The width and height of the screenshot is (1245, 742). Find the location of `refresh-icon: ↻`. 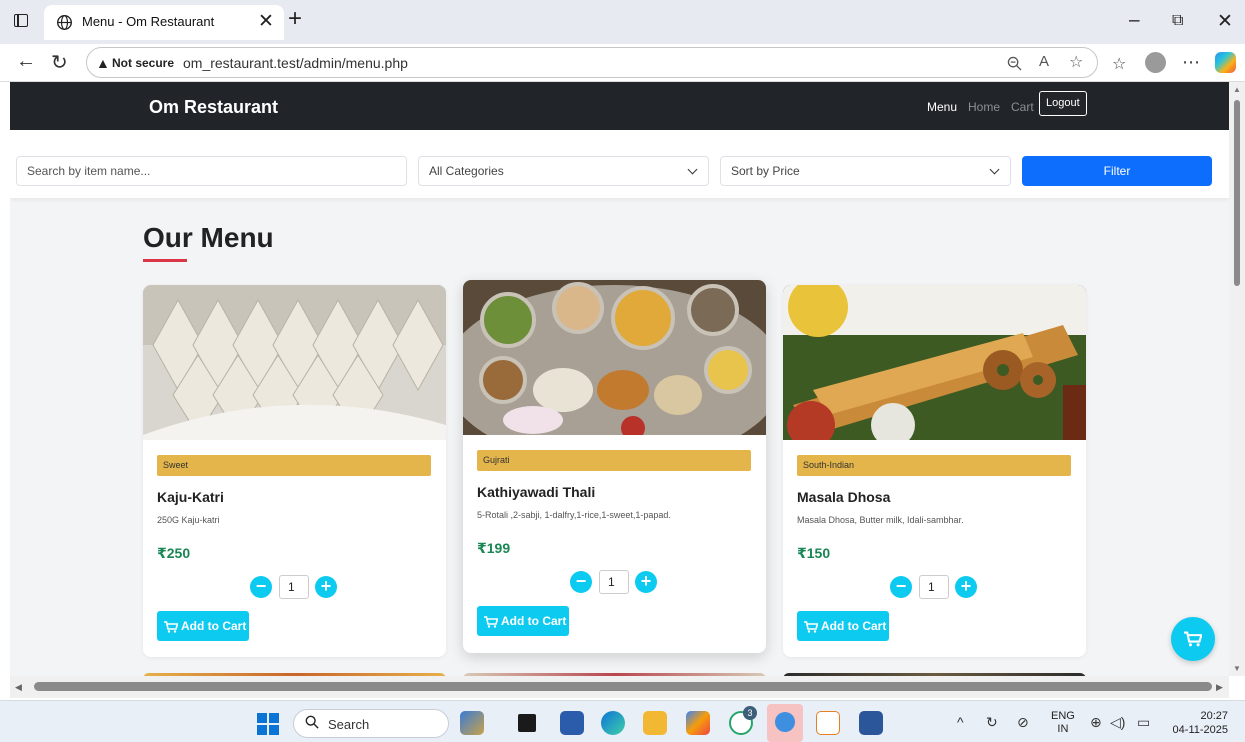

refresh-icon: ↻ is located at coordinates (59, 62).